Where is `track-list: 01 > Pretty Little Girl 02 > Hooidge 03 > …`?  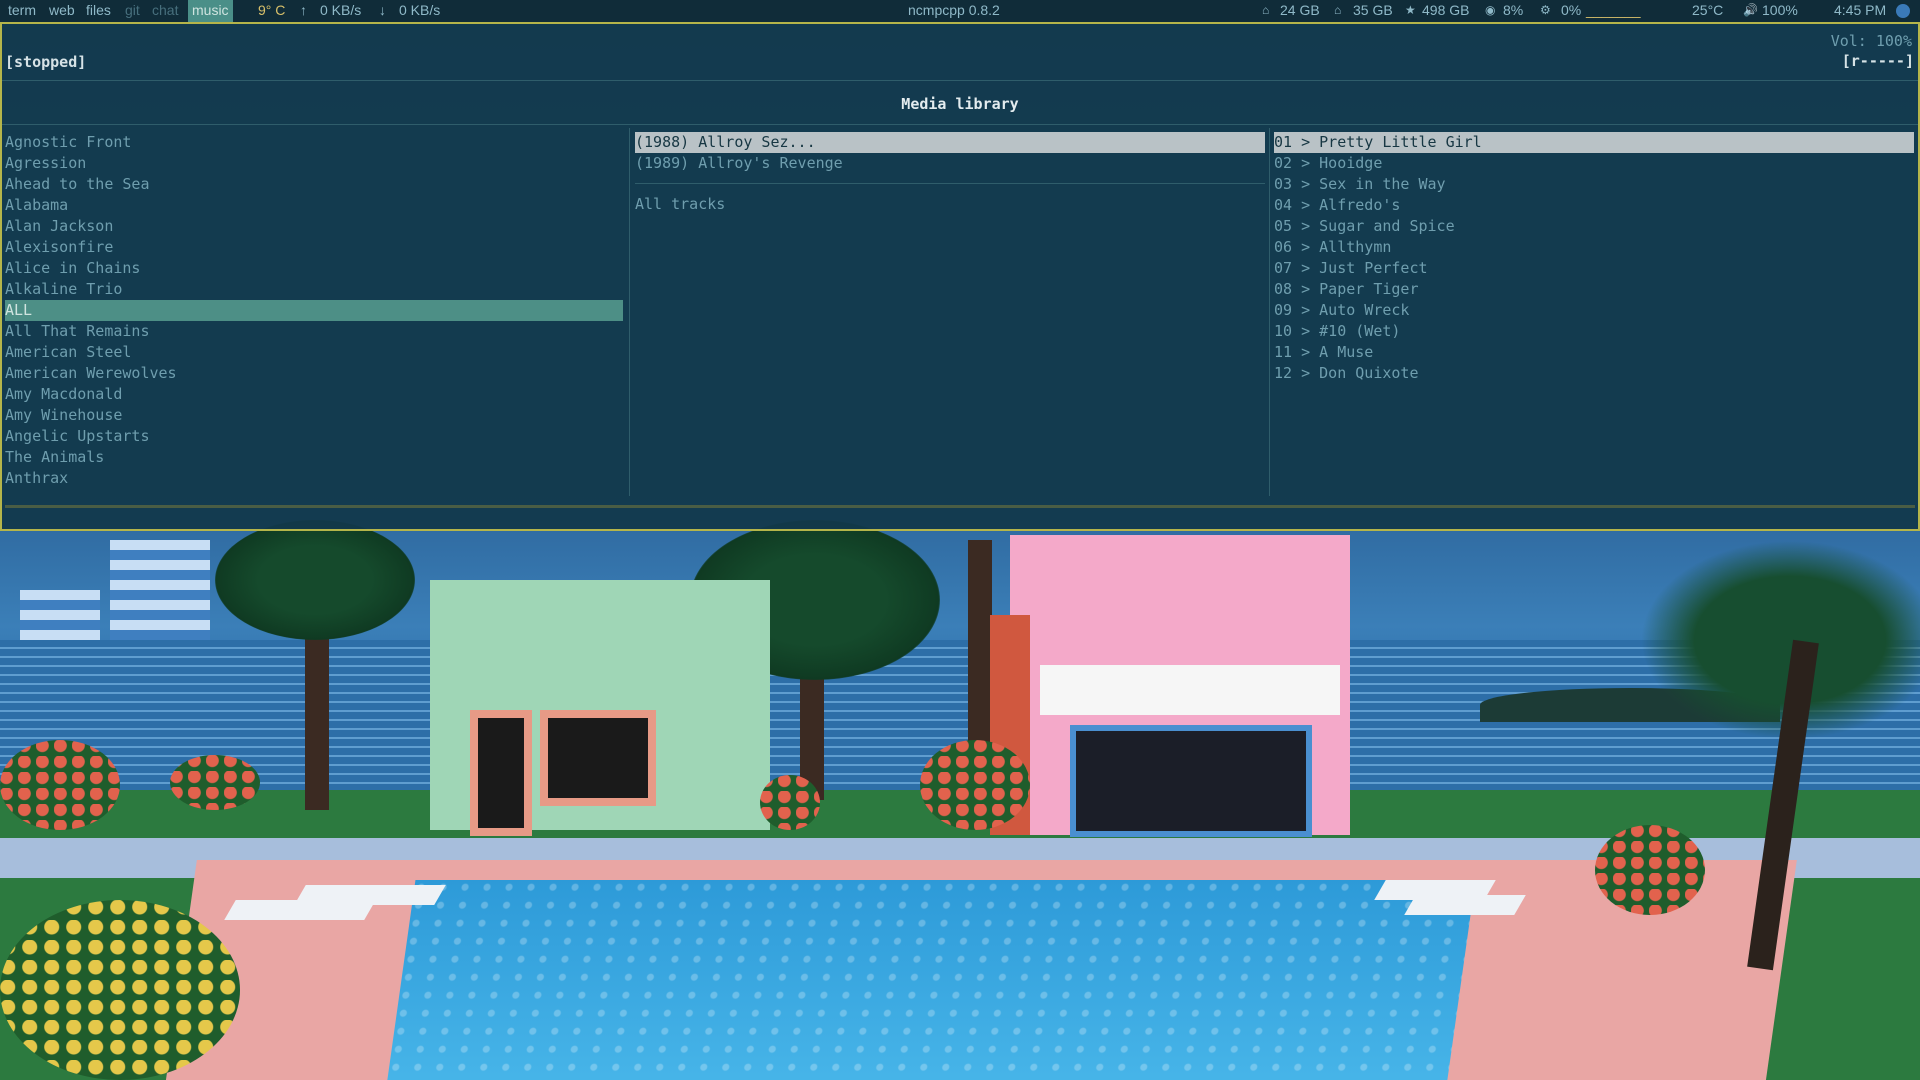
track-list: 01 > Pretty Little Girl 02 > Hooidge 03 > … is located at coordinates (1594, 258).